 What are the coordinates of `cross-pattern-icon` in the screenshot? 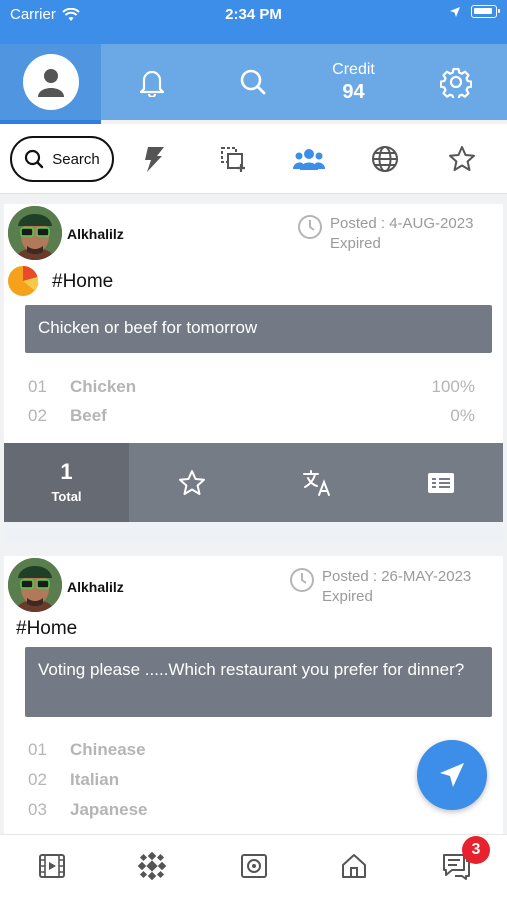 It's located at (152, 866).